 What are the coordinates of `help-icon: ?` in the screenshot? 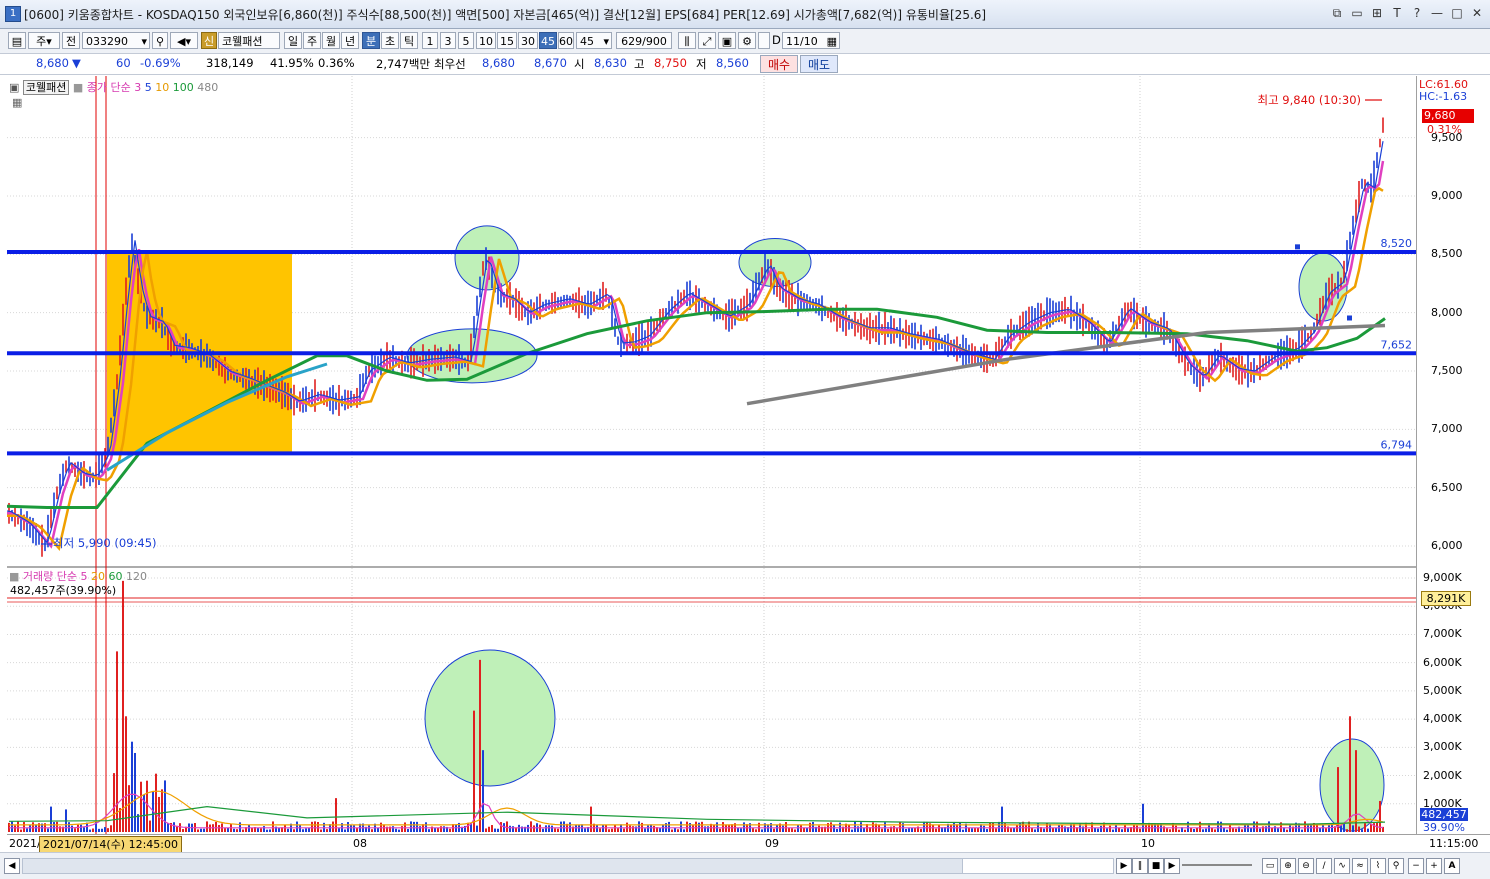 It's located at (1417, 13).